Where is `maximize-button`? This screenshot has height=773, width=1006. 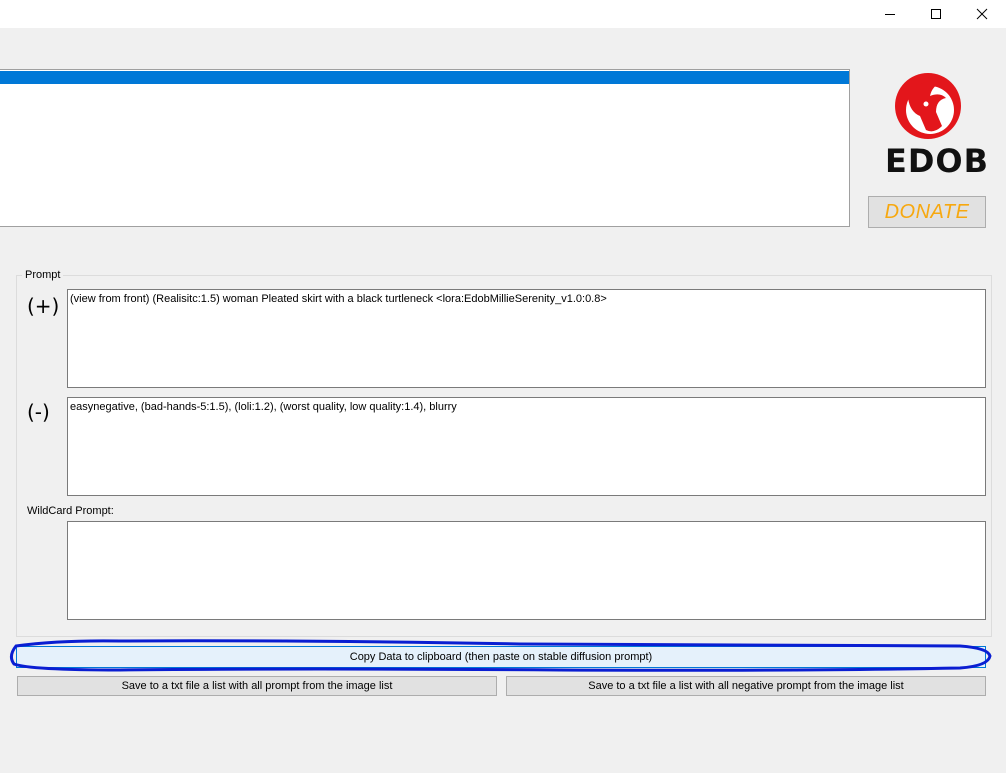
maximize-button is located at coordinates (936, 14).